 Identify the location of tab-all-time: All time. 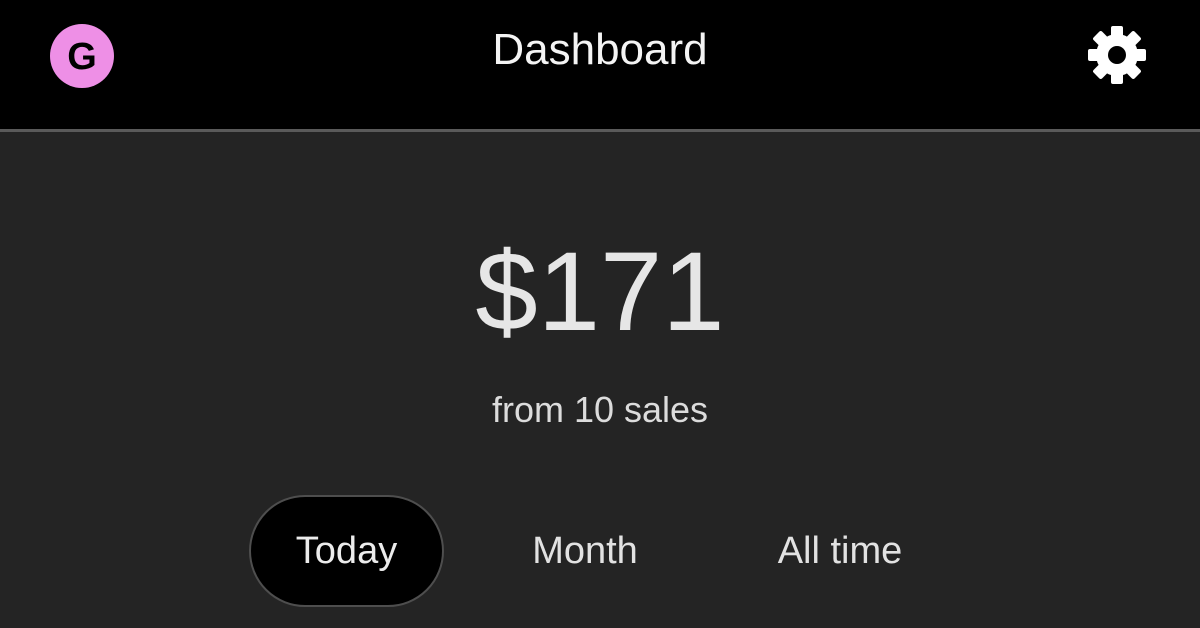
(840, 551).